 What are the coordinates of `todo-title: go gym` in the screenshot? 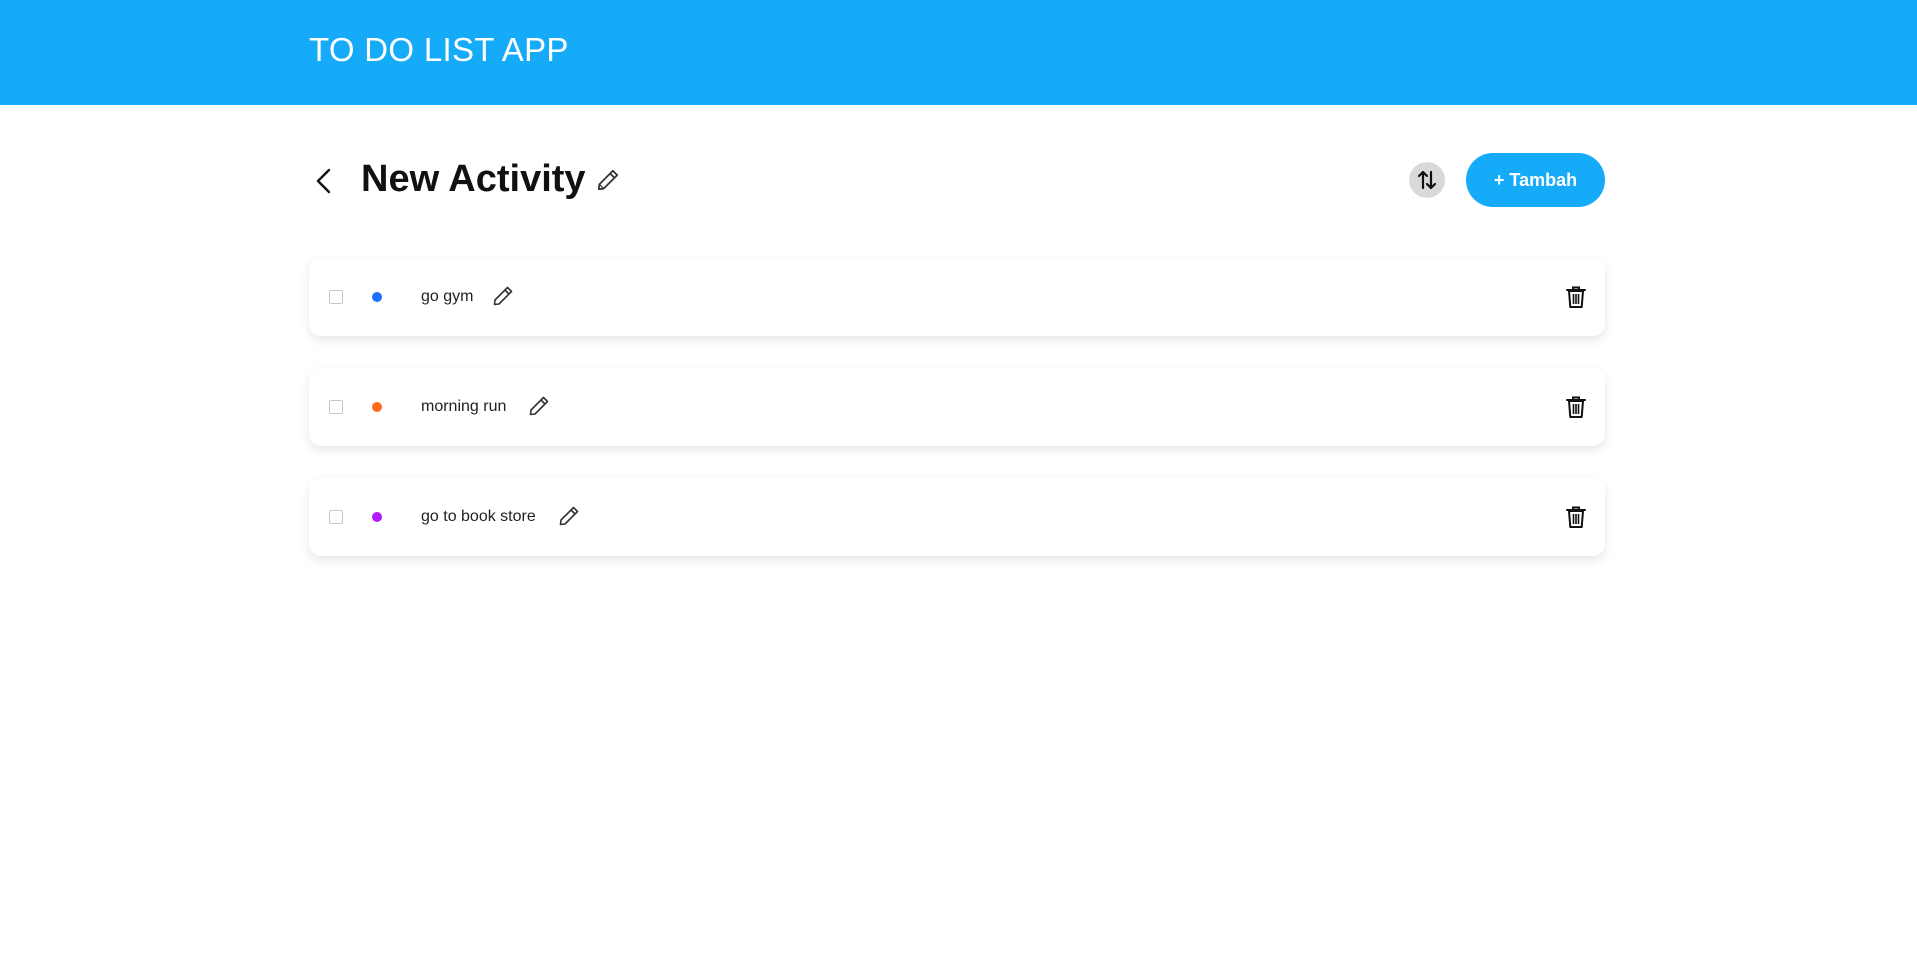 It's located at (447, 296).